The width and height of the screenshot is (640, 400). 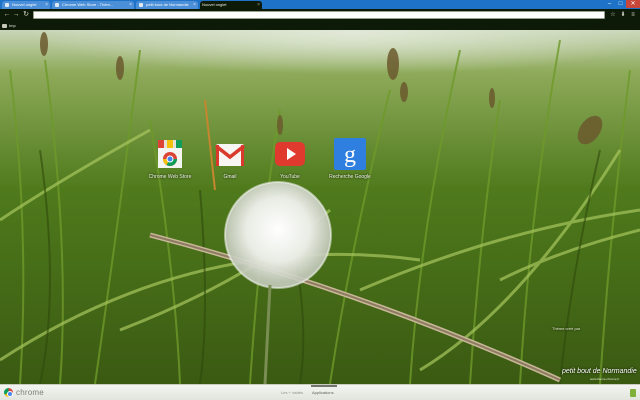 I want to click on theme-favicon-icon, so click(x=141, y=5).